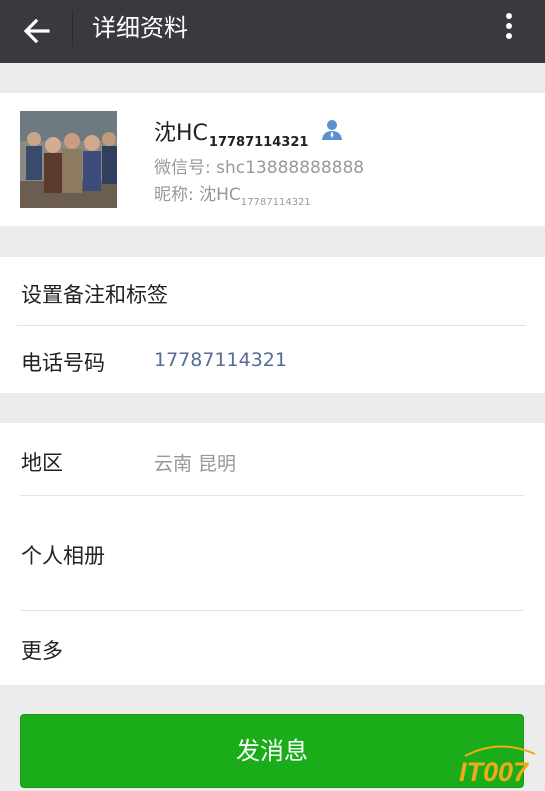 The height and width of the screenshot is (791, 545). Describe the element at coordinates (494, 772) in the screenshot. I see `watermark-text: IT007` at that location.